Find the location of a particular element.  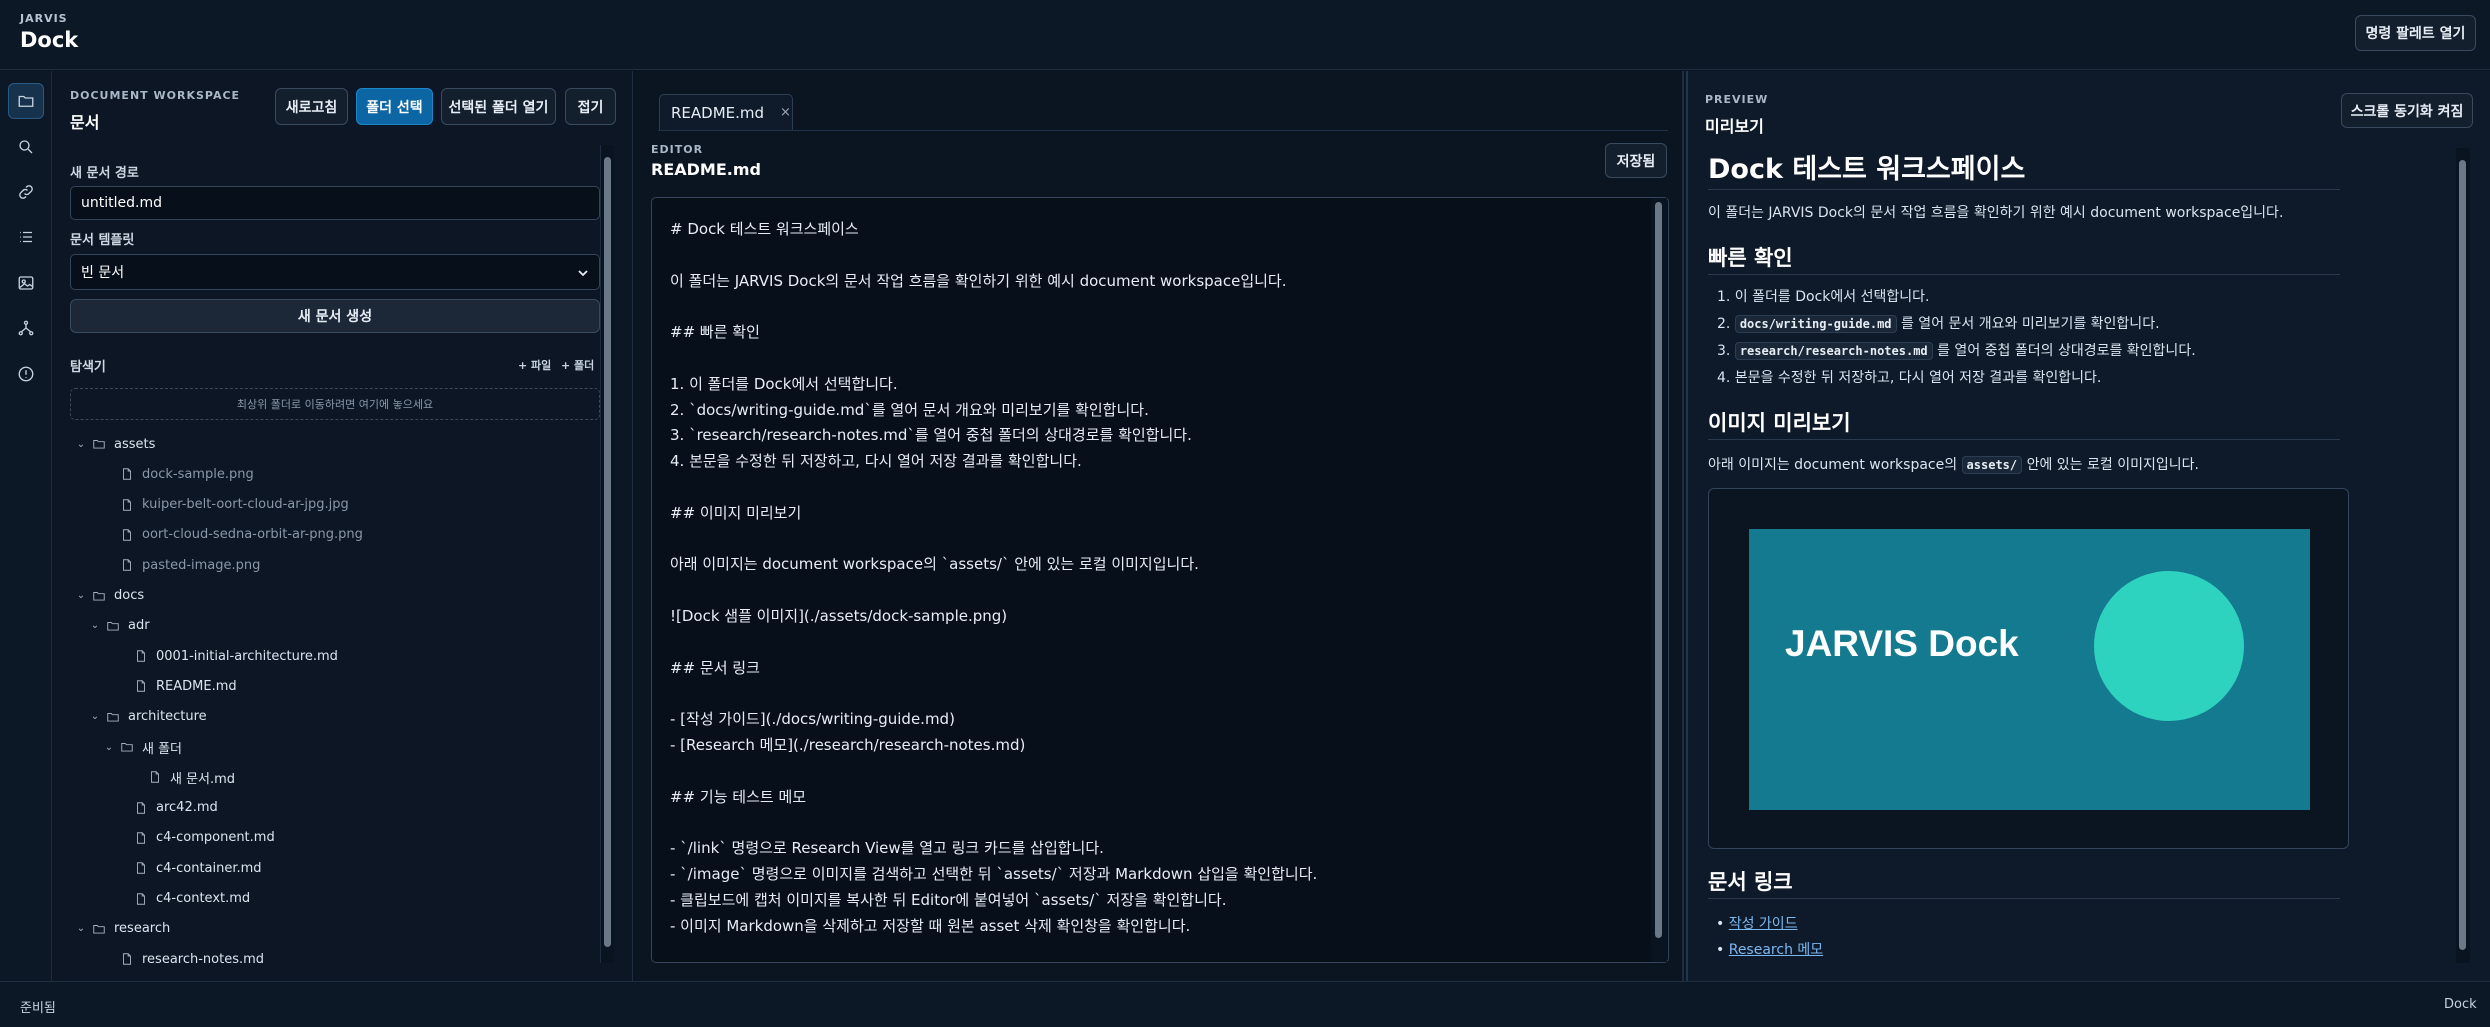

graph-icon is located at coordinates (26, 328).